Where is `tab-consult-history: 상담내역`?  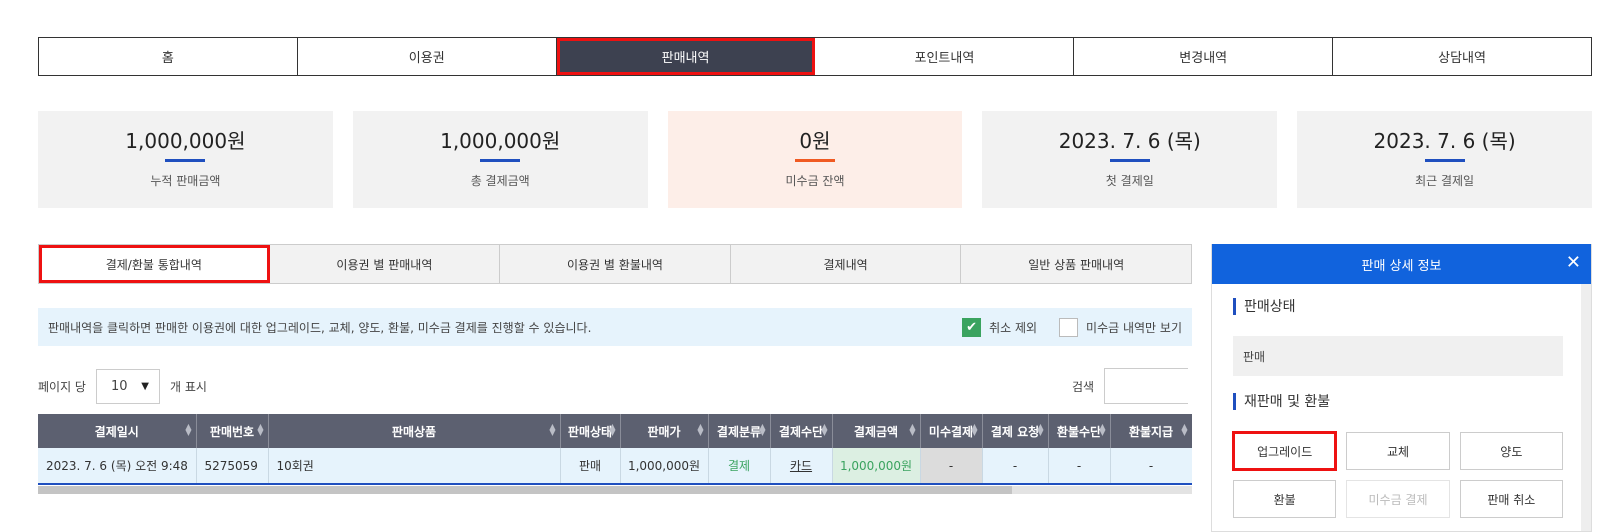 tab-consult-history: 상담내역 is located at coordinates (1462, 56).